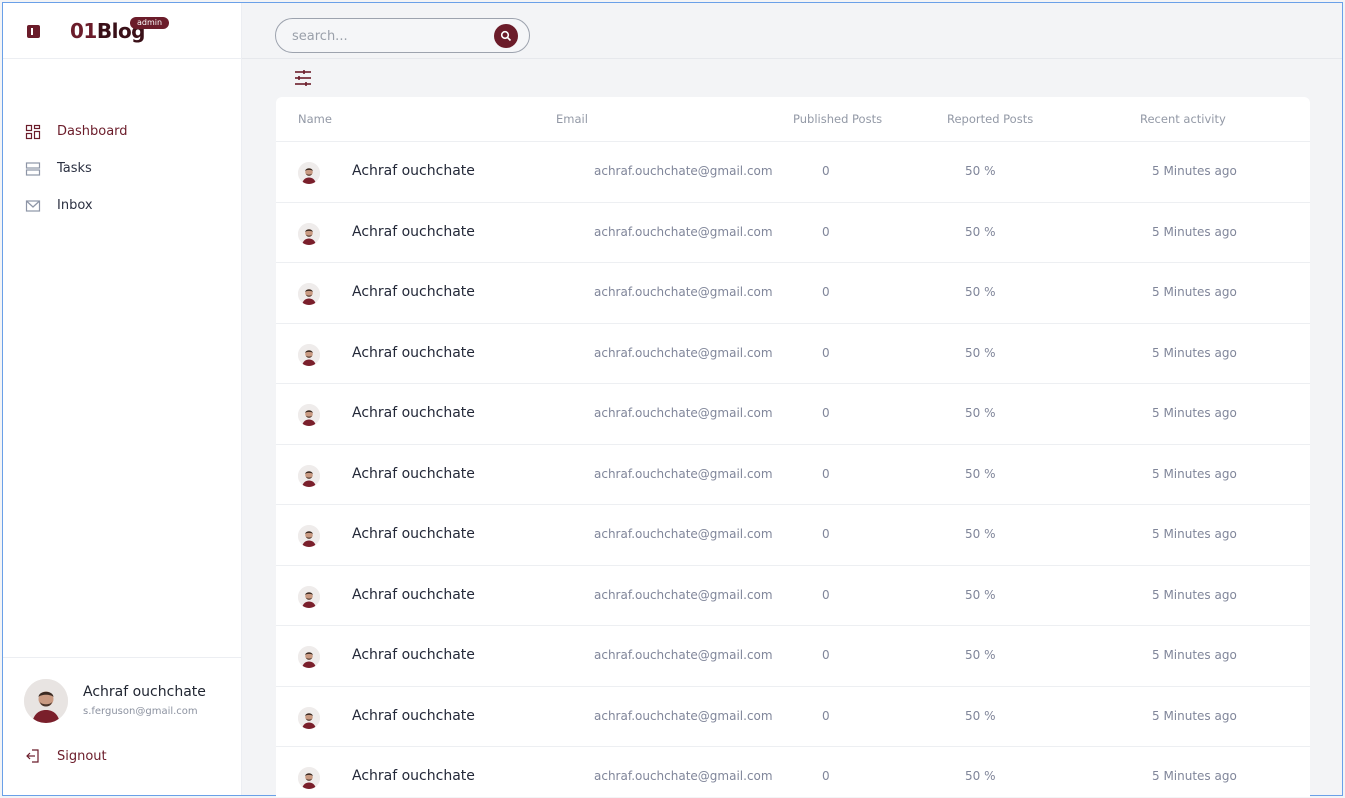  Describe the element at coordinates (122, 205) in the screenshot. I see `sidebar-item-inbox: Inbox` at that location.